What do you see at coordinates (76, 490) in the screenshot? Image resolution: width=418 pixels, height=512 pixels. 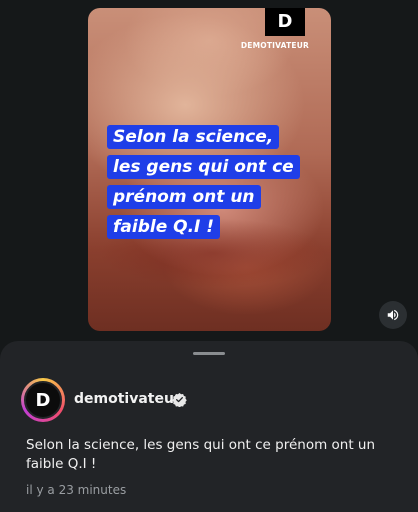 I see `post-timestamp: il y a 23 minutes` at bounding box center [76, 490].